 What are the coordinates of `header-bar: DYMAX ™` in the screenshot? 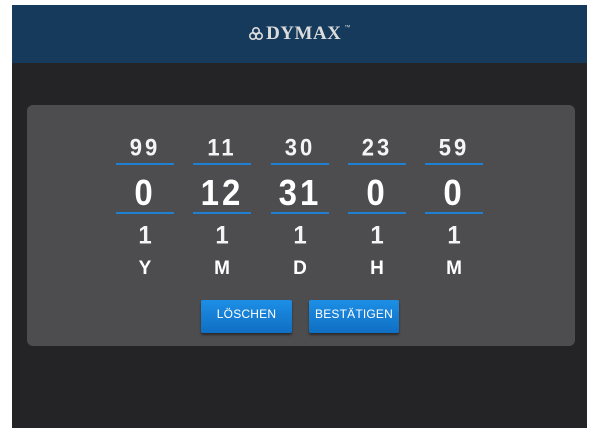 It's located at (299, 34).